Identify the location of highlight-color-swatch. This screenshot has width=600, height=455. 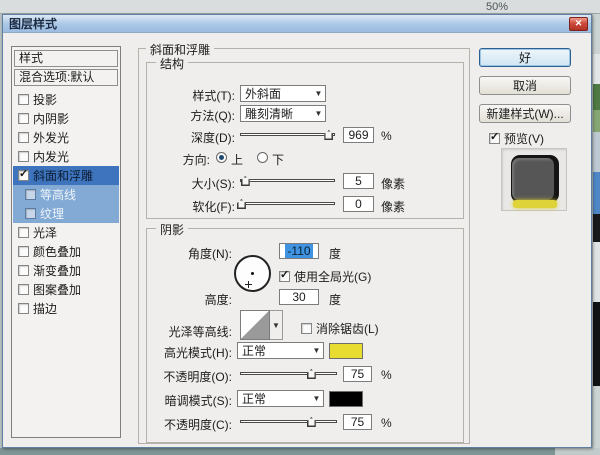
(346, 351).